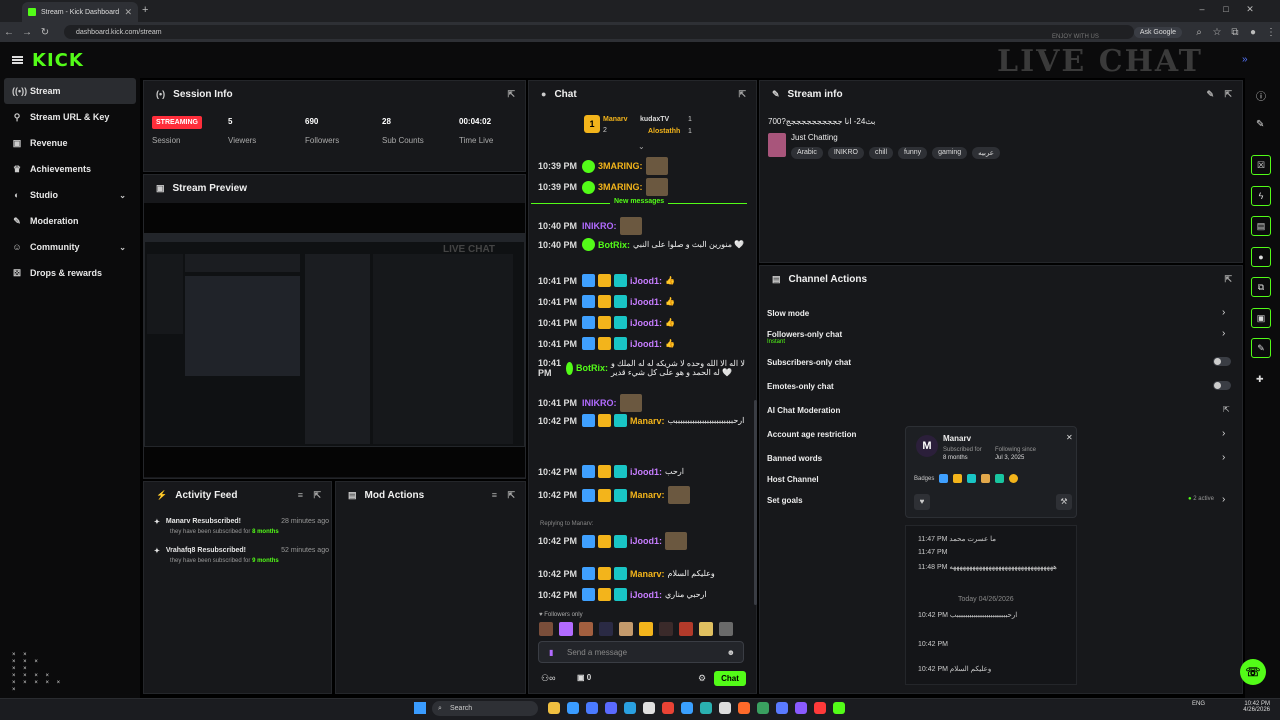  What do you see at coordinates (1245, 59) in the screenshot?
I see `collapse-rail-icon: »` at bounding box center [1245, 59].